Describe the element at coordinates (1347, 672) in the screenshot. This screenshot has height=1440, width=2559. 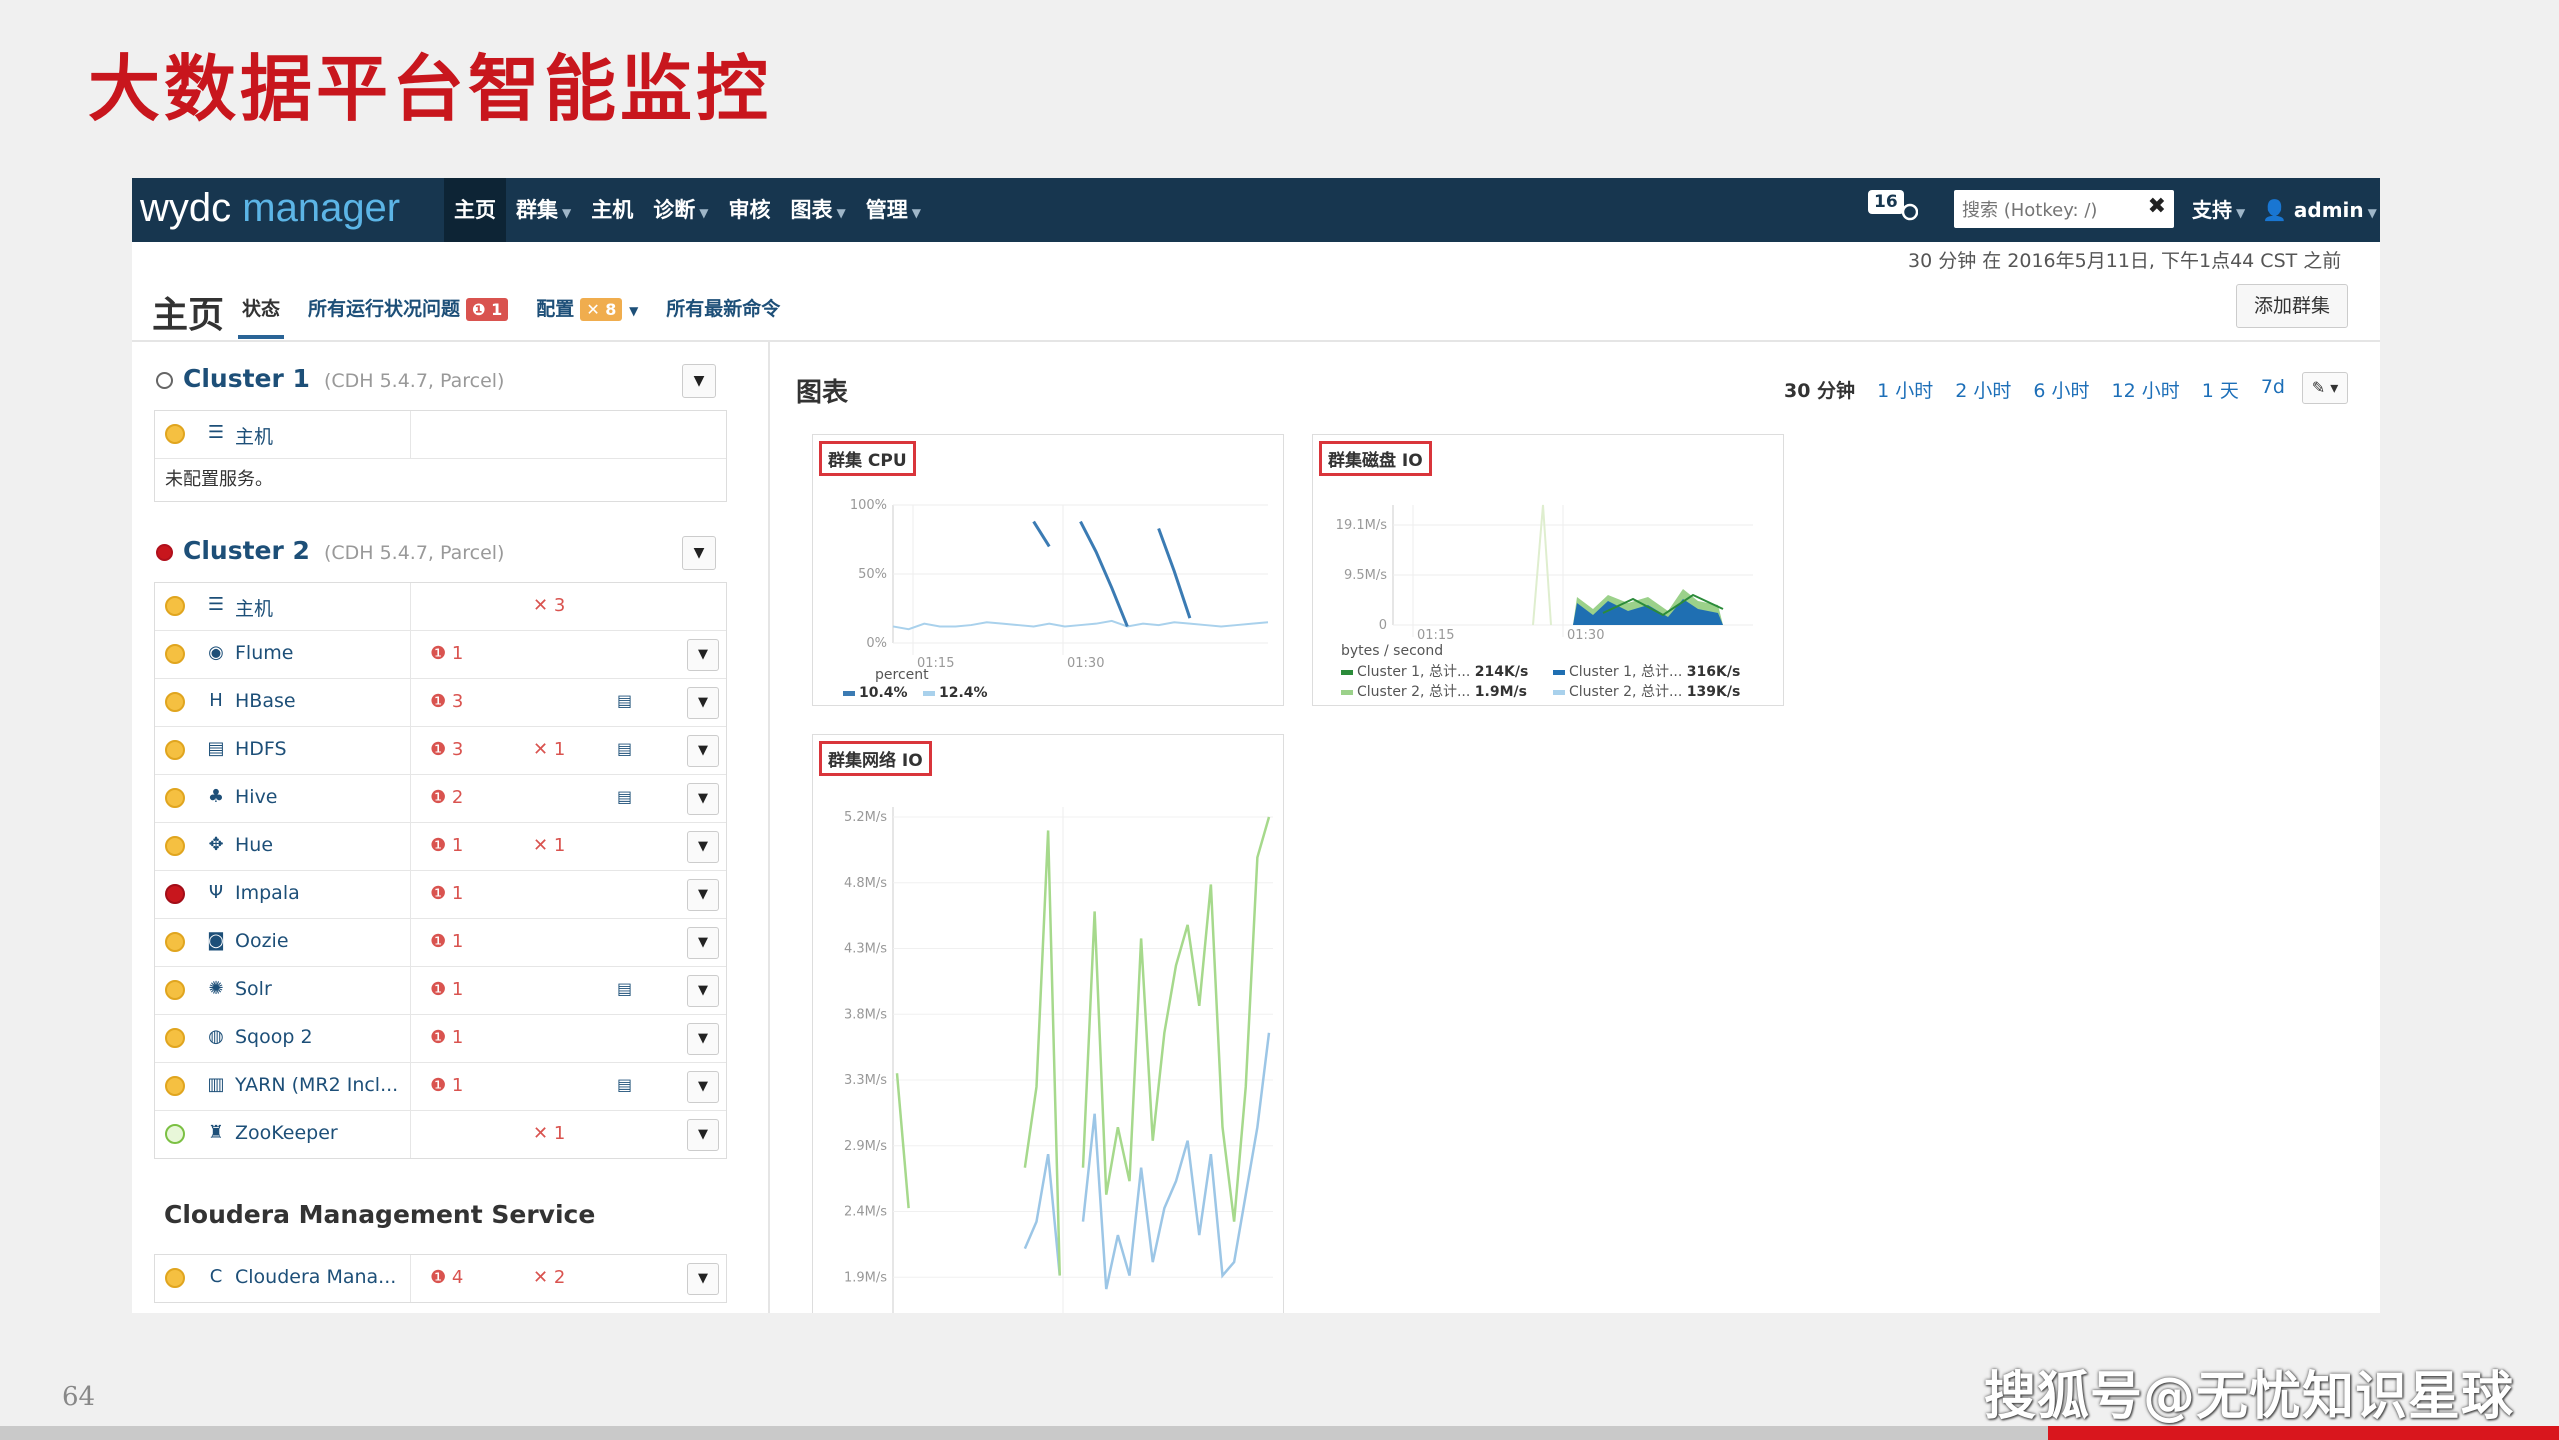
I see `legend-swatch` at that location.